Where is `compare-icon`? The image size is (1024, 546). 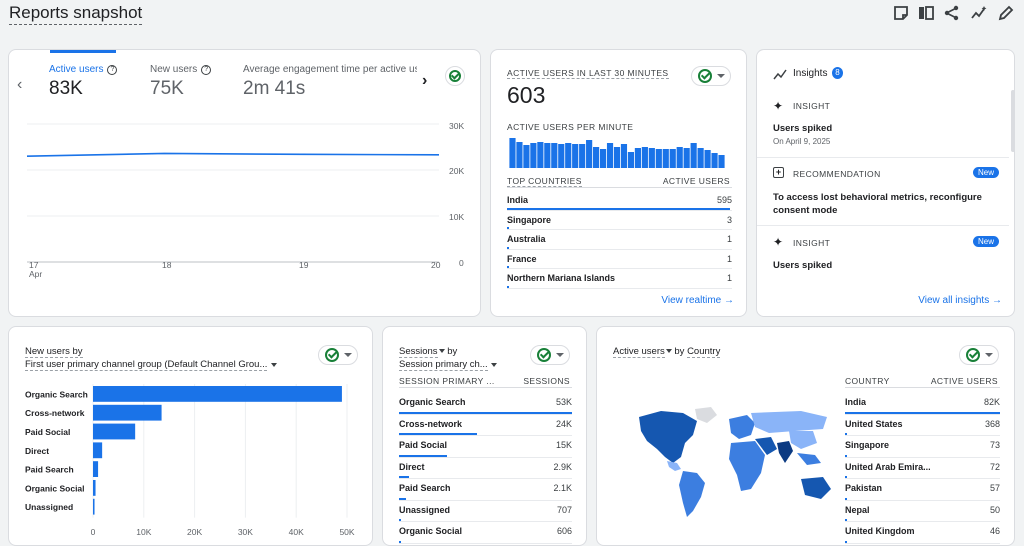 compare-icon is located at coordinates (926, 13).